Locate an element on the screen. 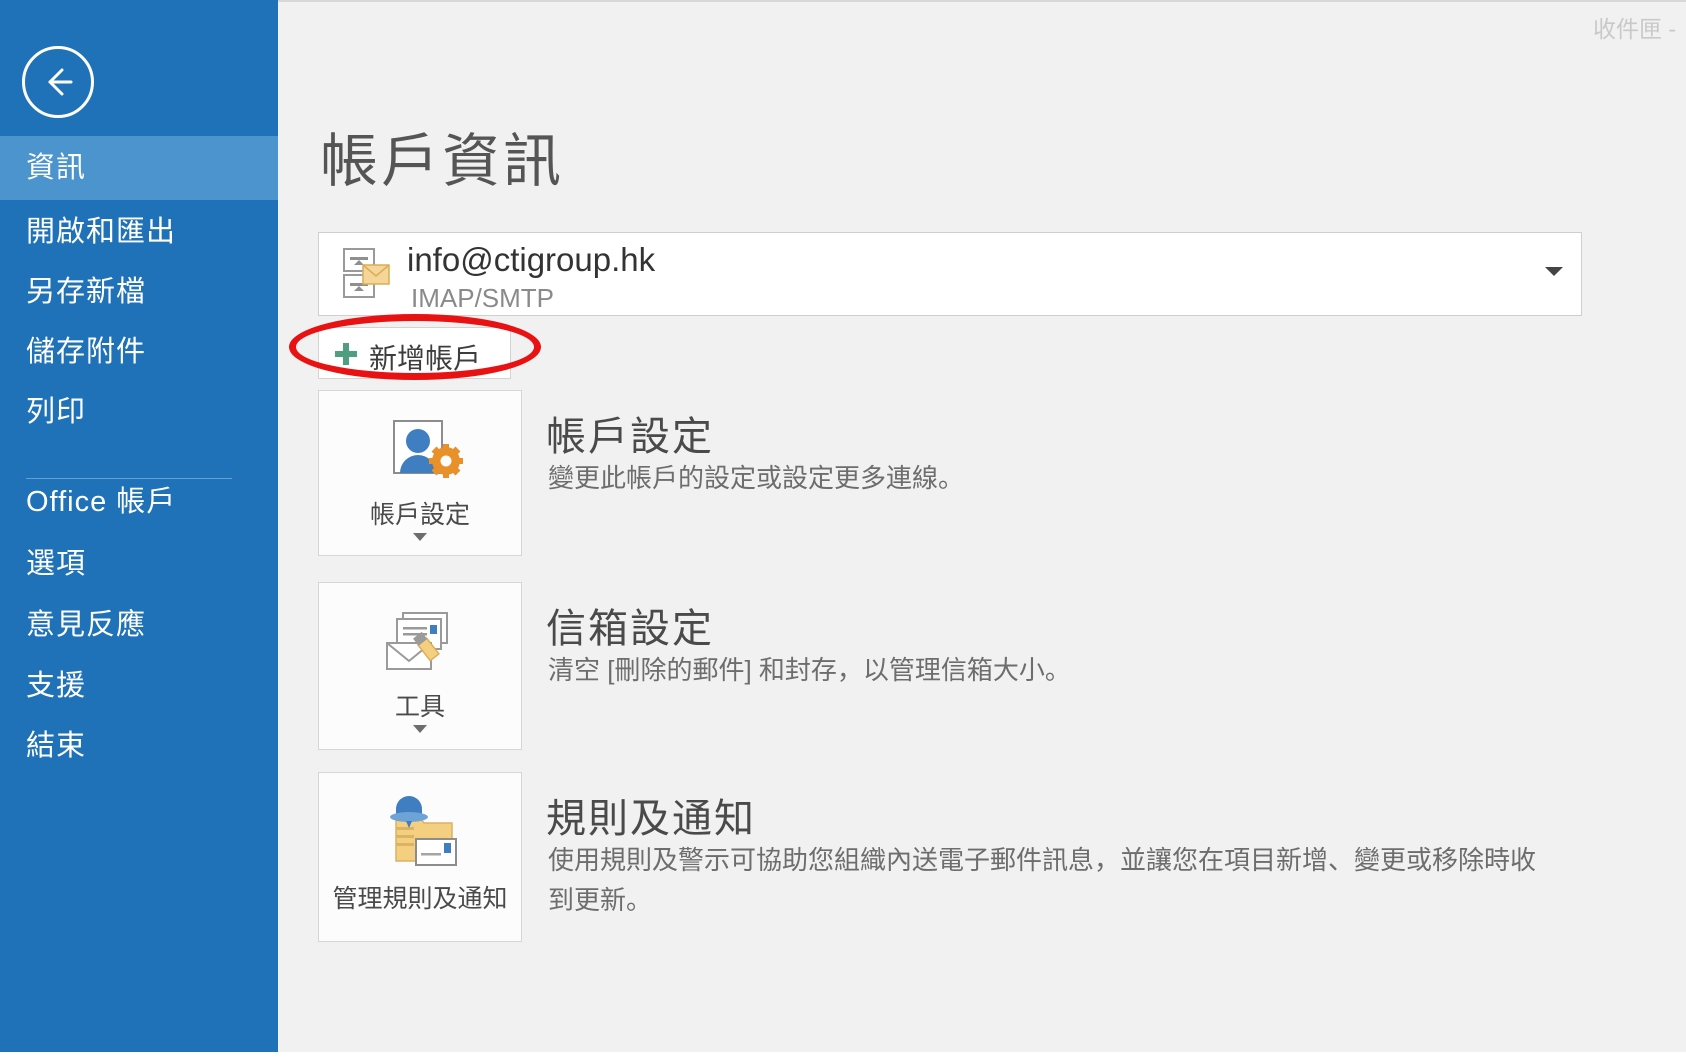 Image resolution: width=1686 pixels, height=1058 pixels. page-title: 帳戶資訊 is located at coordinates (442, 161).